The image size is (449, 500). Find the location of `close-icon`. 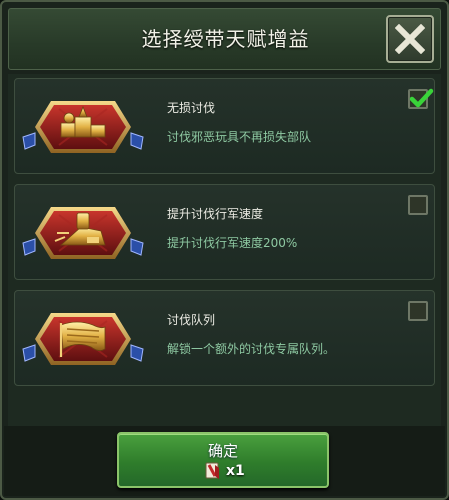

close-icon is located at coordinates (410, 39).